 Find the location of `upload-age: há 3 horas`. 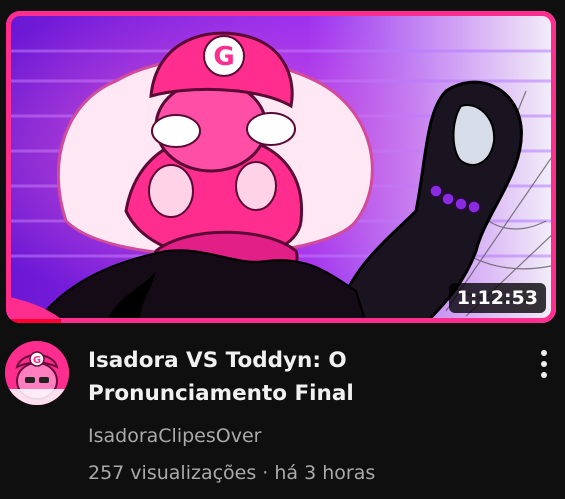

upload-age: há 3 horas is located at coordinates (325, 473).